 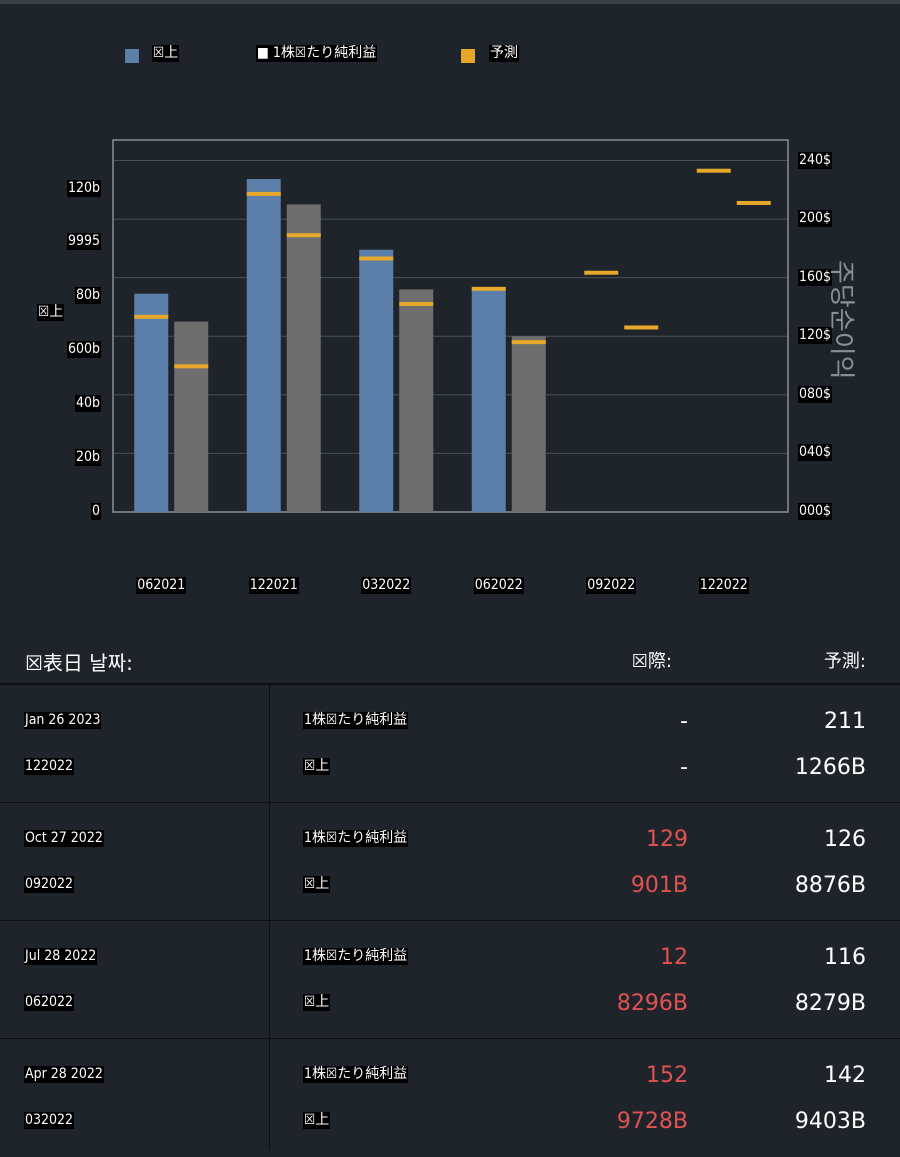 What do you see at coordinates (79, 663) in the screenshot?
I see `header-date: ☒表日 날짜:` at bounding box center [79, 663].